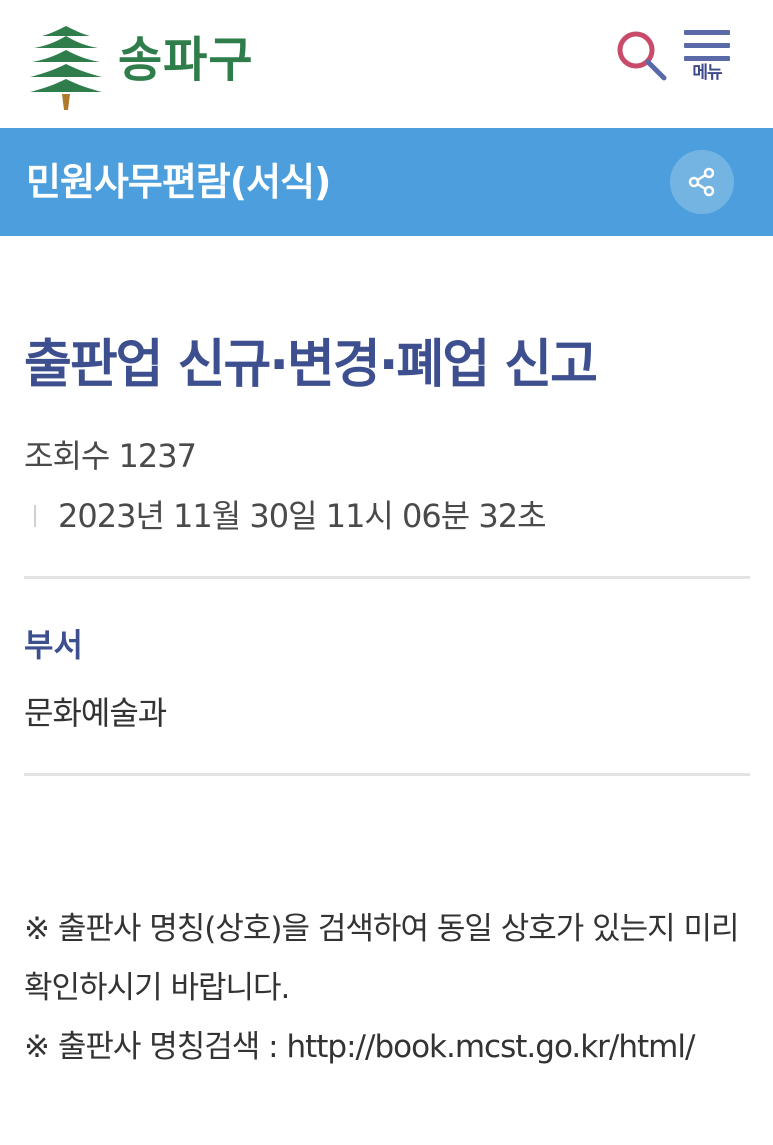  I want to click on post-date: 2023년 11월 30일 11시 06분 32초, so click(302, 516).